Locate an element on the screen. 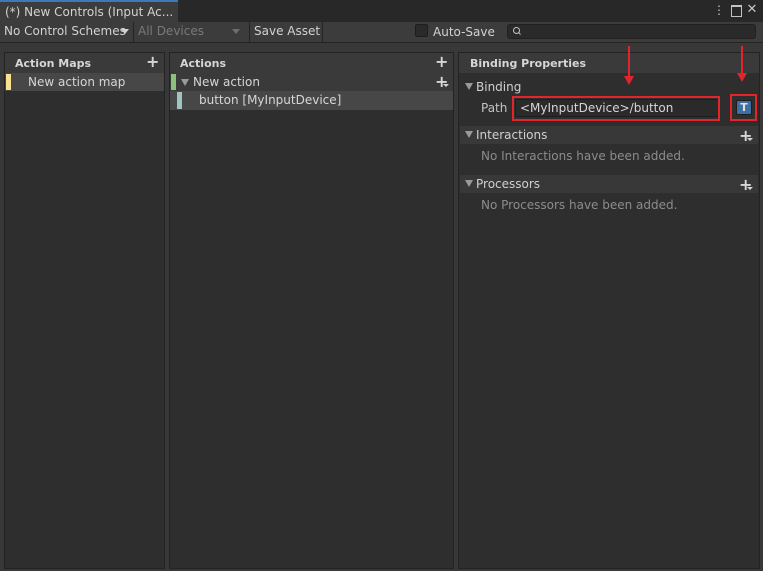 This screenshot has width=763, height=571. search-icon-handle is located at coordinates (519, 33).